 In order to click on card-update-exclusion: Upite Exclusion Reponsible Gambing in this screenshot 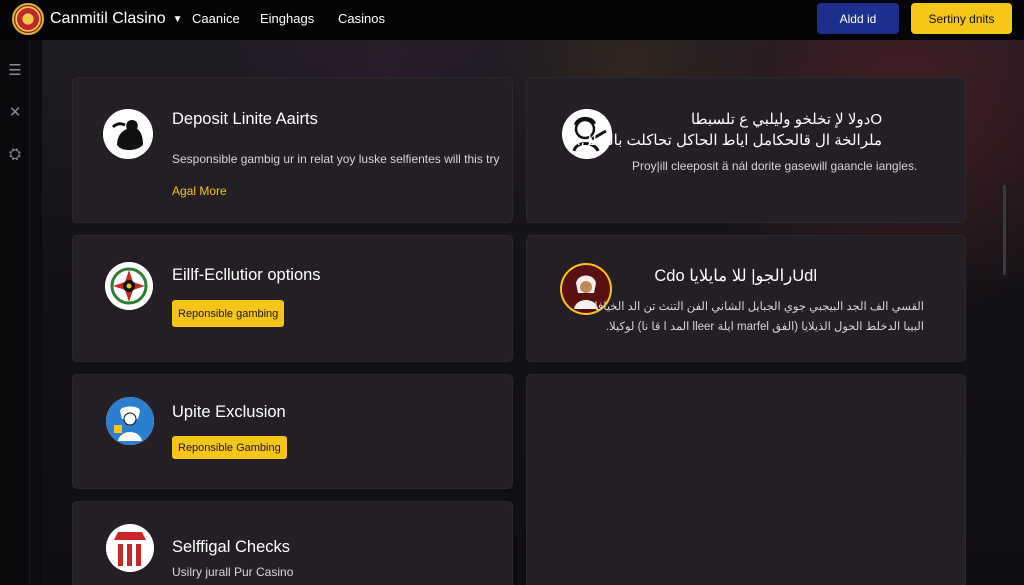, I will do `click(292, 431)`.